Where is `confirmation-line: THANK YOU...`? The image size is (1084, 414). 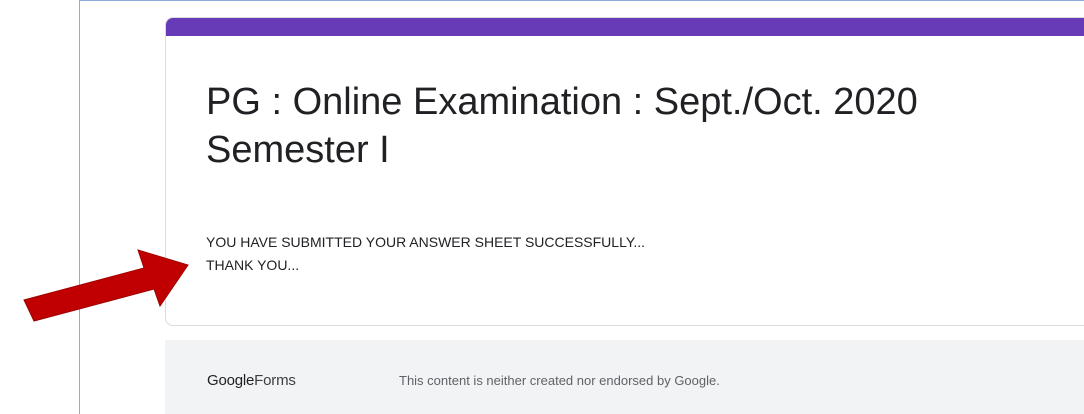 confirmation-line: THANK YOU... is located at coordinates (253, 265).